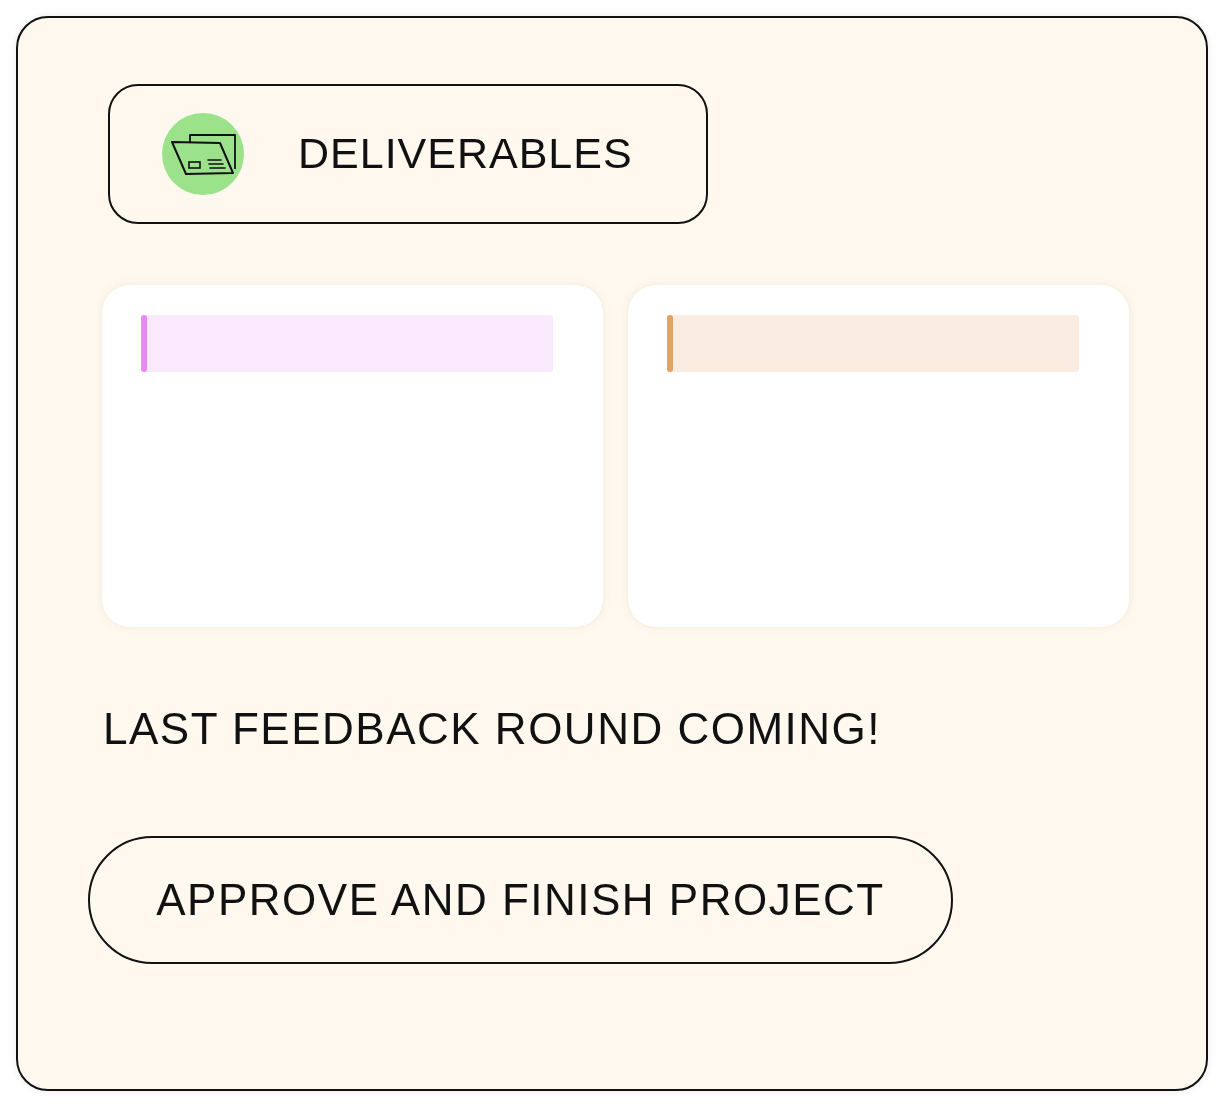 Image resolution: width=1224 pixels, height=1107 pixels. Describe the element at coordinates (203, 154) in the screenshot. I see `folder-icon` at that location.